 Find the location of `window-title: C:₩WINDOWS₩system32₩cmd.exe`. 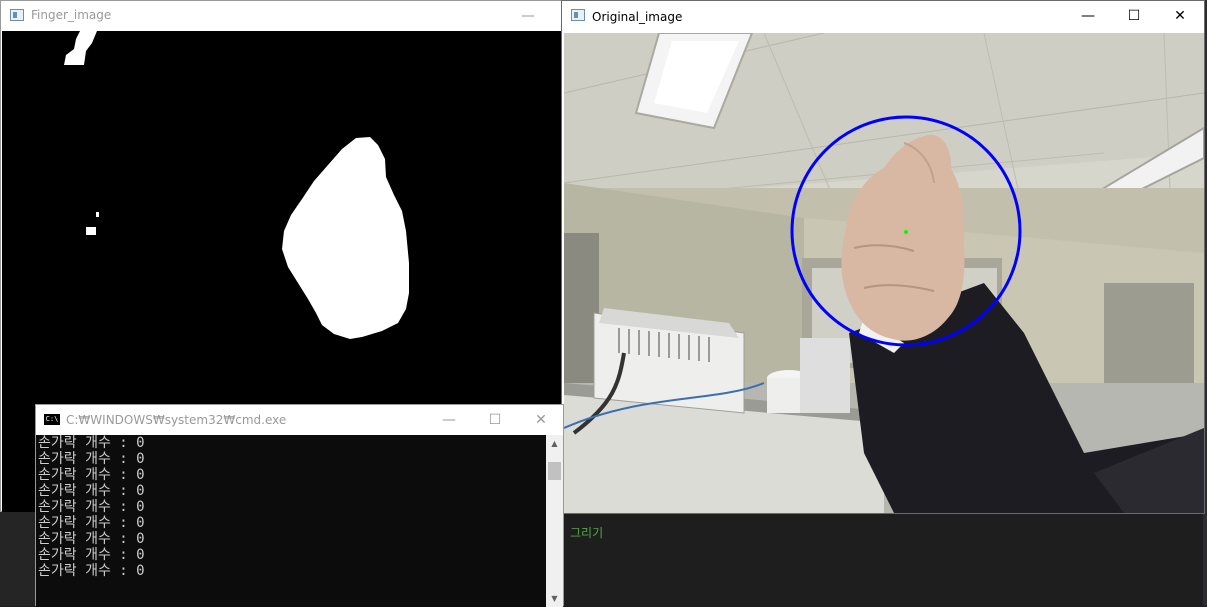

window-title: C:₩WINDOWS₩system32₩cmd.exe is located at coordinates (176, 420).